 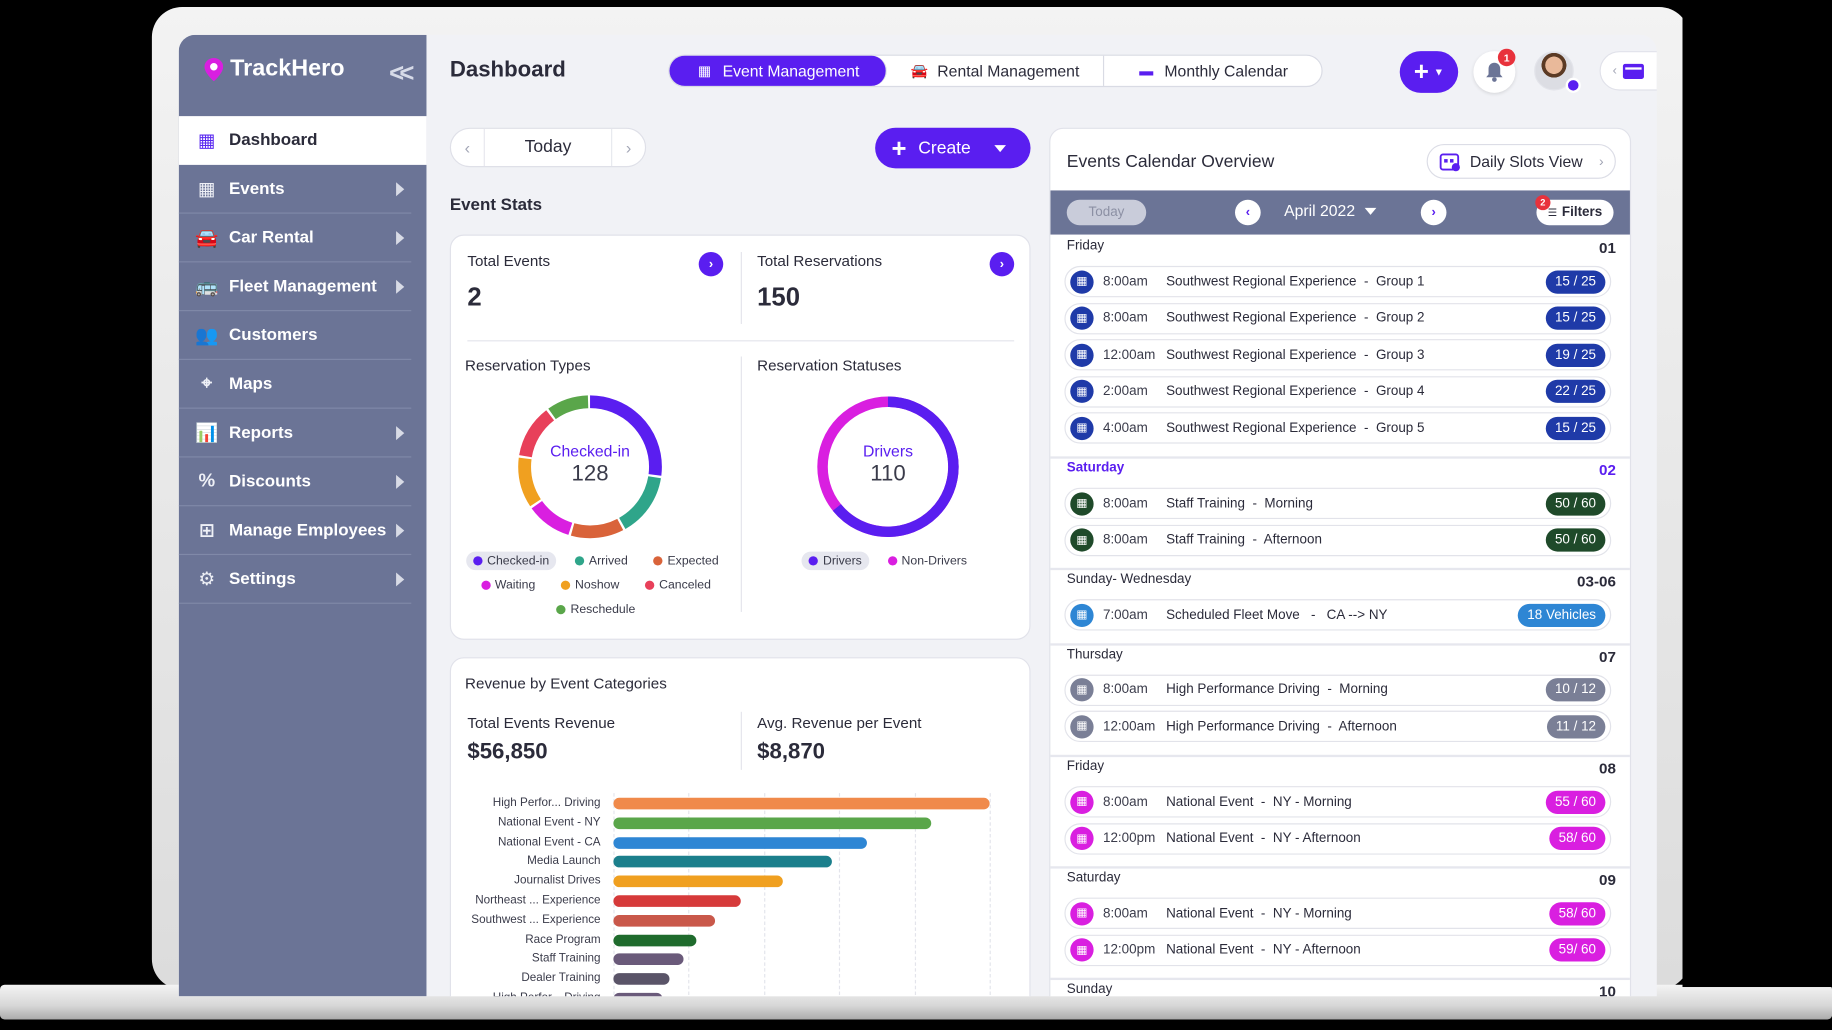 What do you see at coordinates (1125, 503) in the screenshot?
I see `event-time: 8:00am` at bounding box center [1125, 503].